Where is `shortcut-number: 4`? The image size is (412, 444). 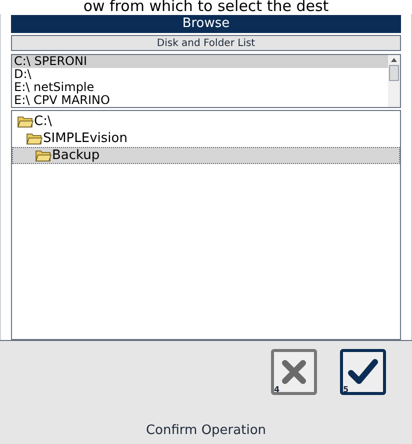
shortcut-number: 4 is located at coordinates (277, 390).